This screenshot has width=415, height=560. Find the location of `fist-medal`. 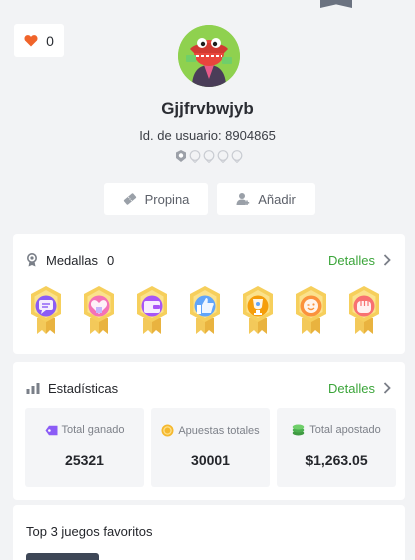

fist-medal is located at coordinates (364, 310).